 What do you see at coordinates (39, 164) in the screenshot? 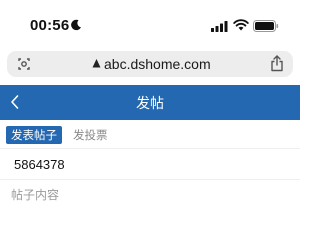
I see `post-title-value: 5864378` at bounding box center [39, 164].